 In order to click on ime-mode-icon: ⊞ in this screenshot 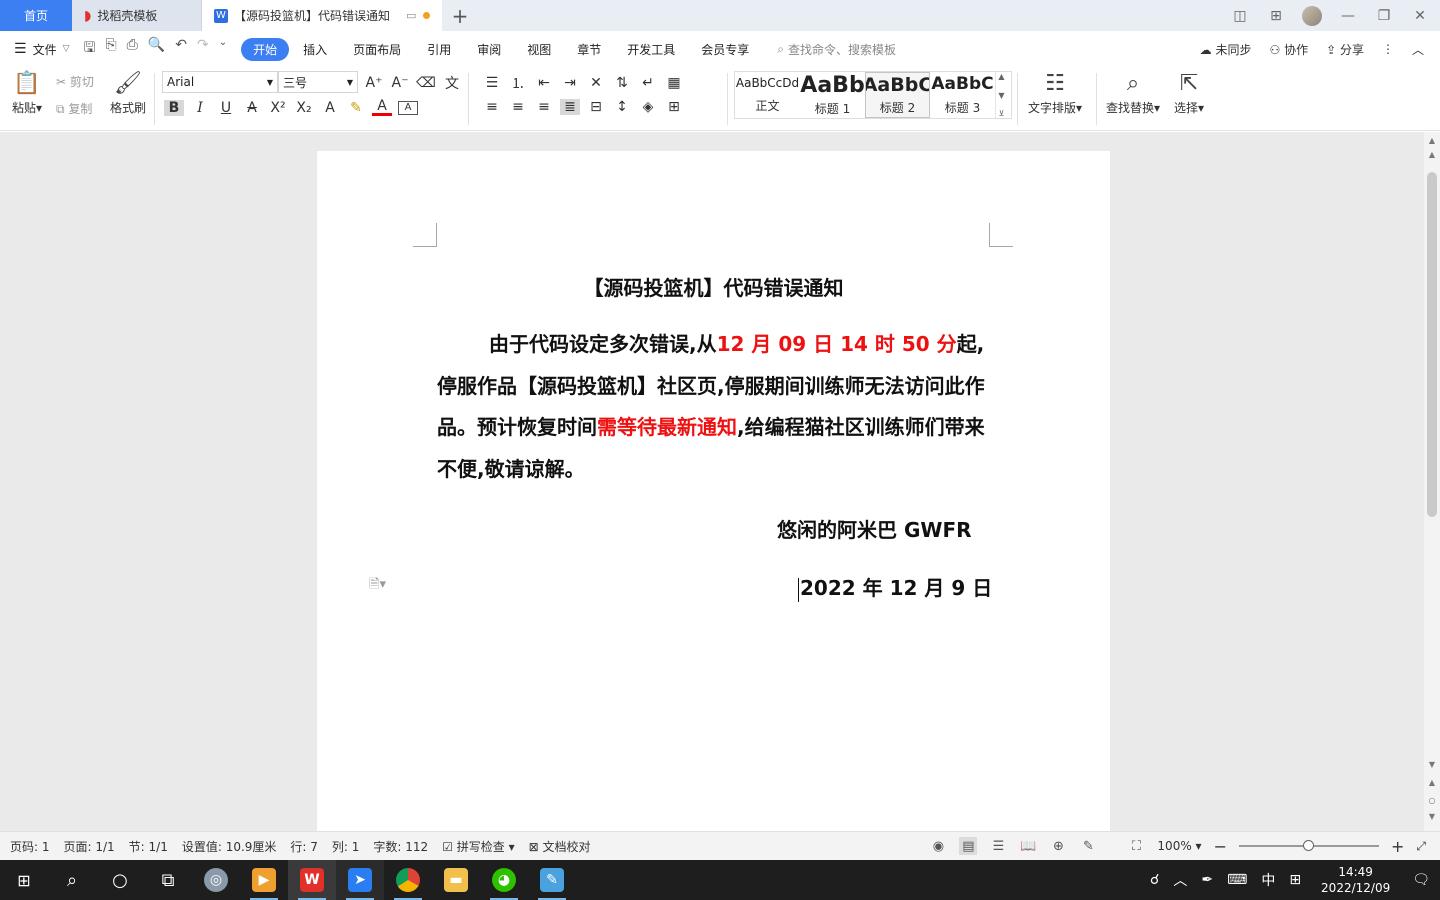, I will do `click(1295, 880)`.